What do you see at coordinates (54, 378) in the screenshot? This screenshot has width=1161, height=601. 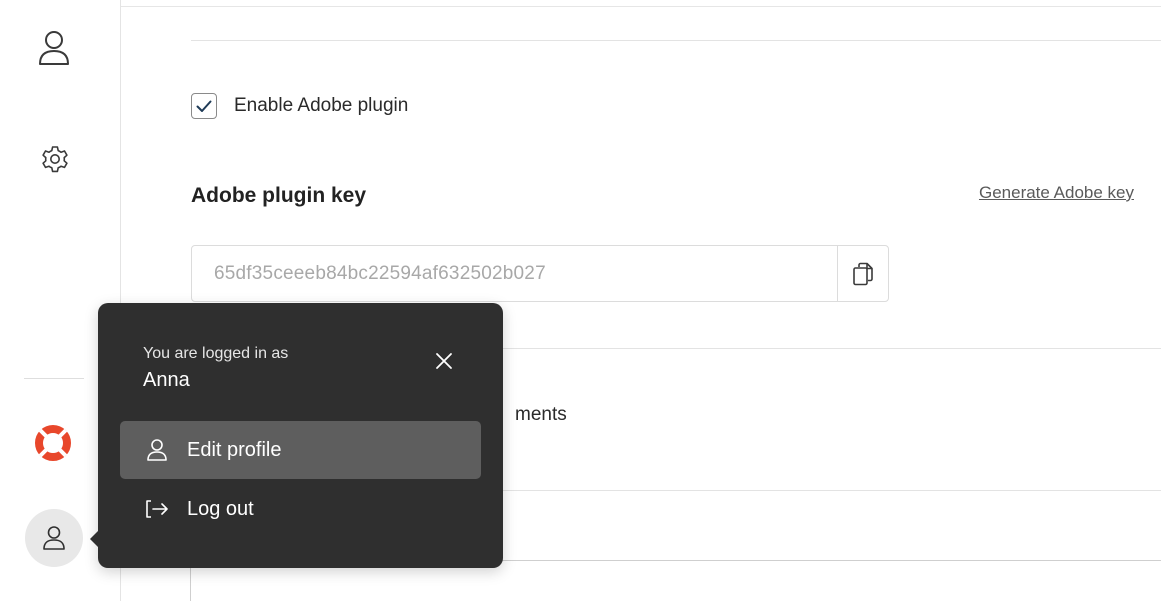 I see `sidebar-divider` at bounding box center [54, 378].